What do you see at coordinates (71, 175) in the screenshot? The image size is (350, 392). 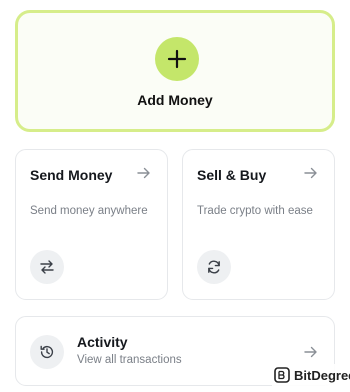 I see `send-money-title: Send Money` at bounding box center [71, 175].